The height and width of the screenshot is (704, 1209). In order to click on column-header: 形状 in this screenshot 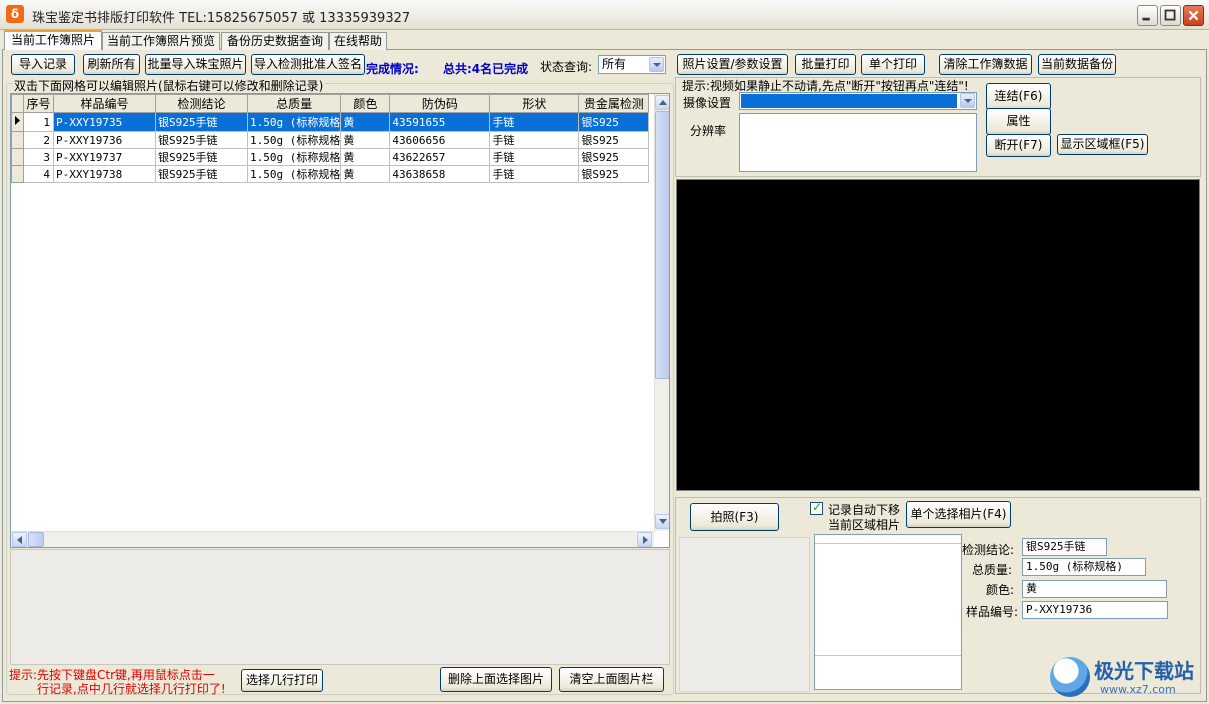, I will do `click(534, 103)`.